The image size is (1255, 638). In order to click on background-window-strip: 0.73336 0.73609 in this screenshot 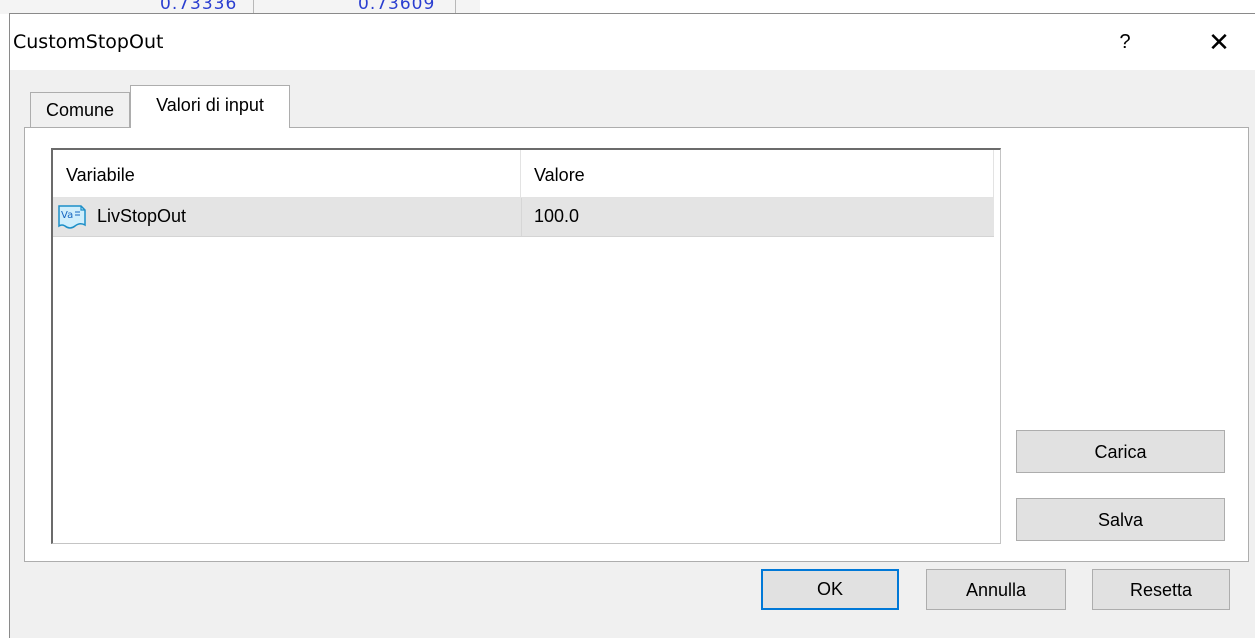, I will do `click(240, 7)`.